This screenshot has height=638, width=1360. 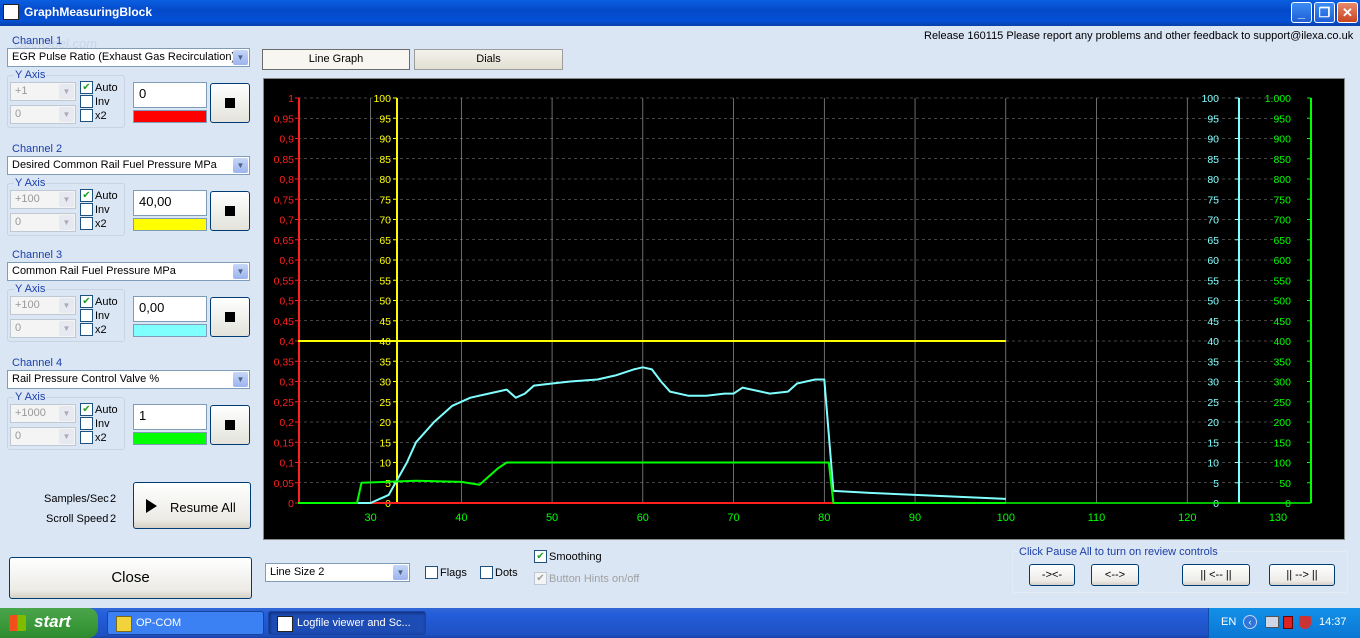 I want to click on close-button: Close, so click(x=130, y=578).